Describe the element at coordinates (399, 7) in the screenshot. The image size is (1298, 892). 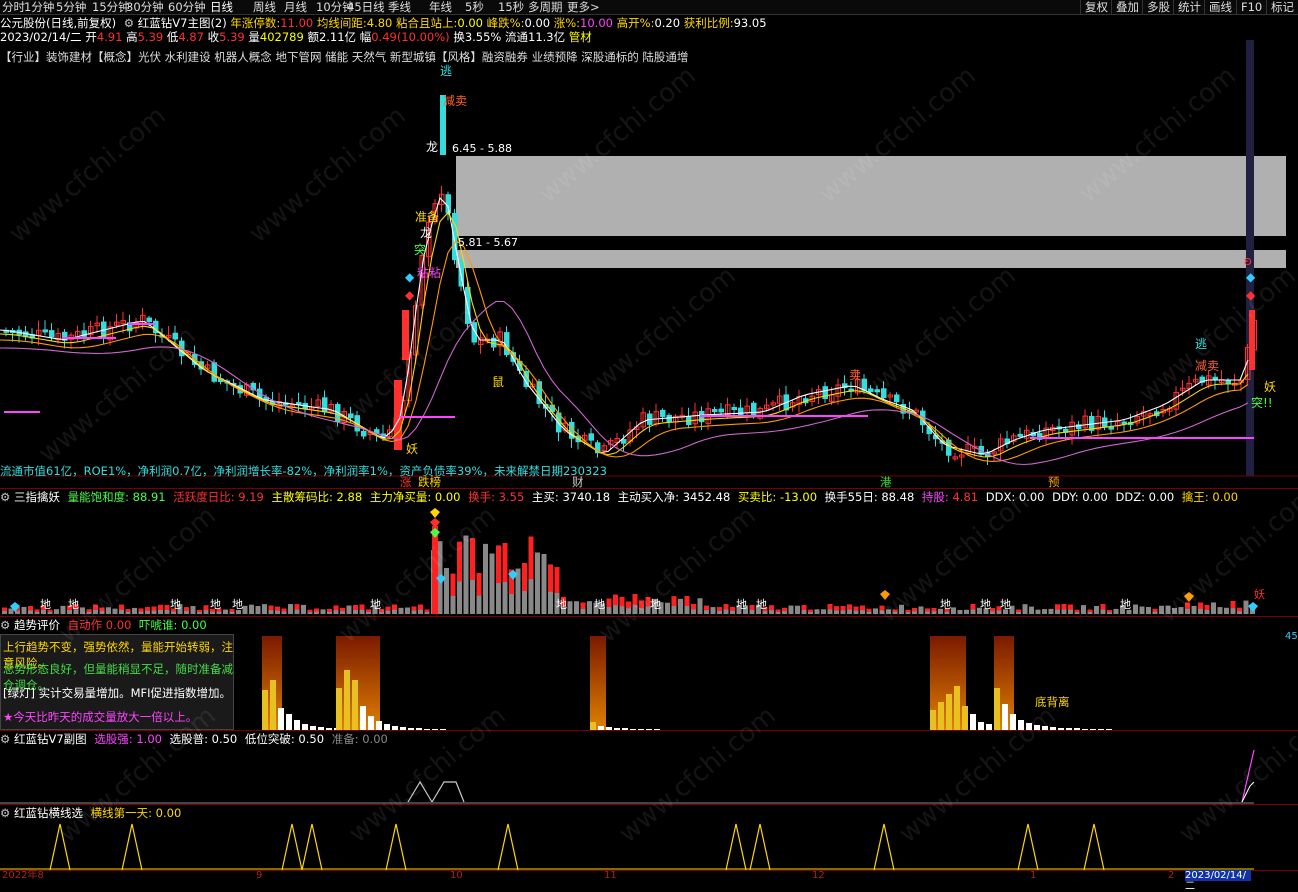
I see `period-tab-11: 季线` at that location.